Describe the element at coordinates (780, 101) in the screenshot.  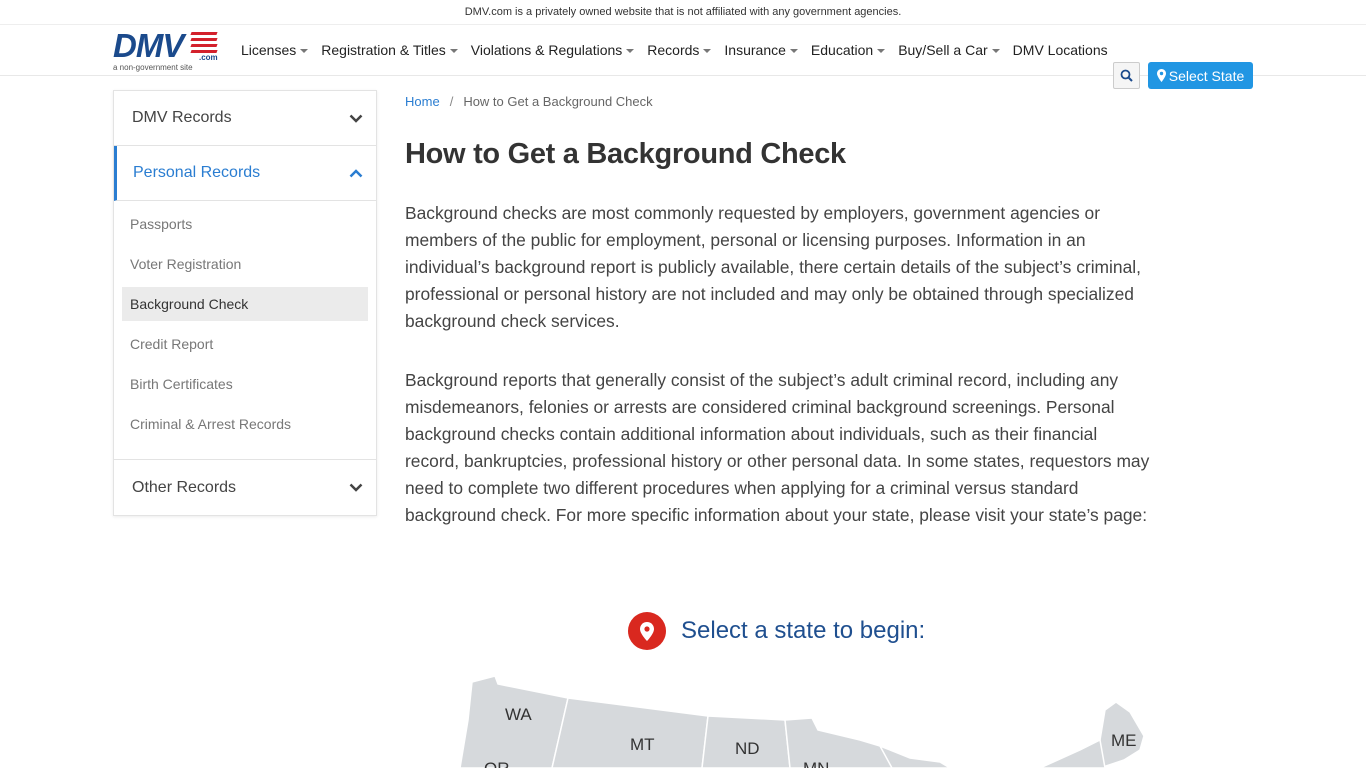
I see `breadcrumb: Home / How to Get a Background Check` at that location.